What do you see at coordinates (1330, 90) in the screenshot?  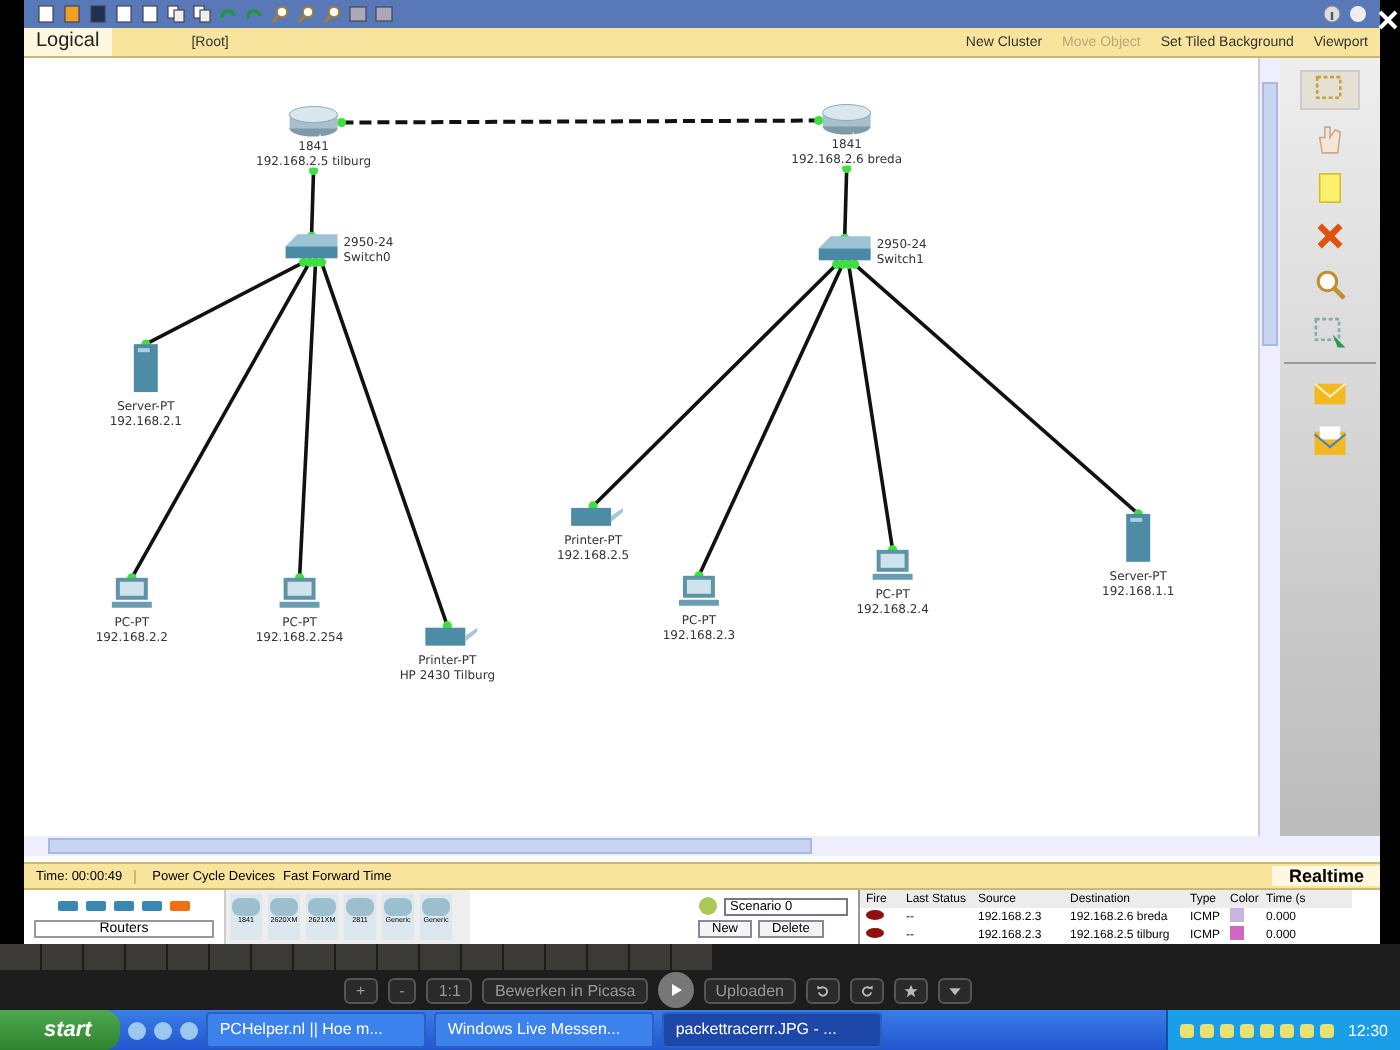 I see `select-icon` at bounding box center [1330, 90].